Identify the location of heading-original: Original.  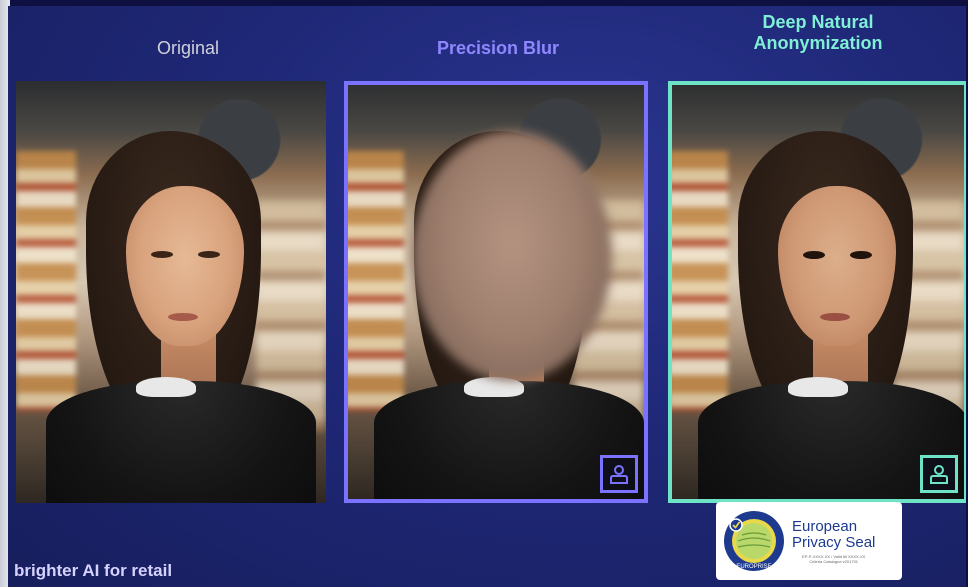
(188, 48).